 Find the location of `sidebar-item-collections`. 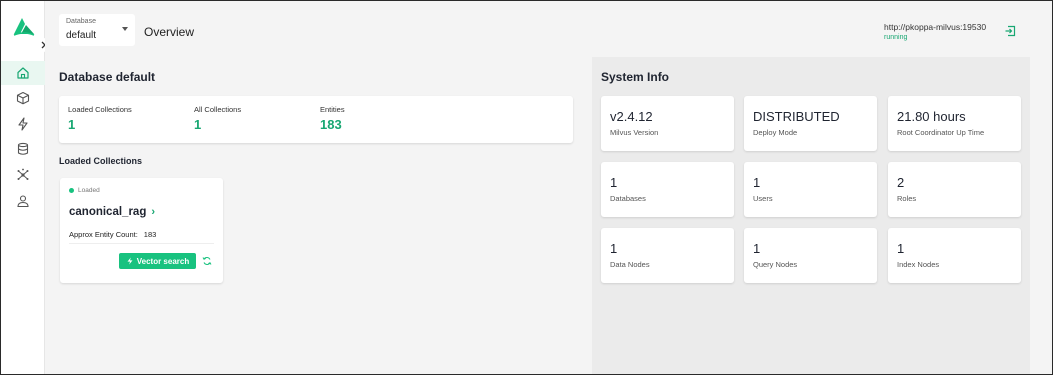

sidebar-item-collections is located at coordinates (23, 98).